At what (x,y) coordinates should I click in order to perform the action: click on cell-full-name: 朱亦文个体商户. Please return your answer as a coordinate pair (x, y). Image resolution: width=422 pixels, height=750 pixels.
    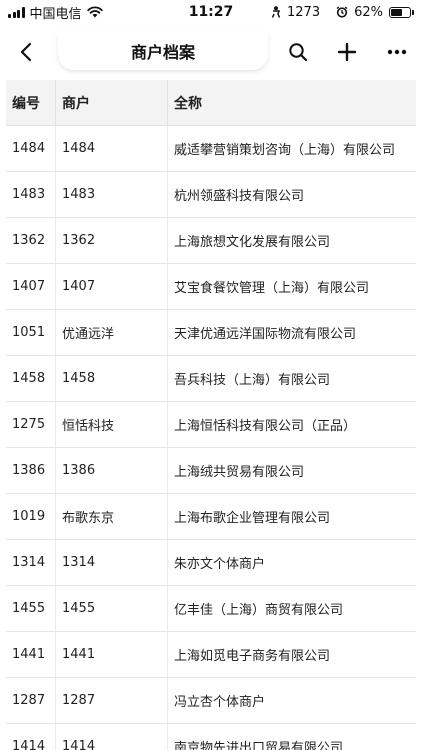
    Looking at the image, I should click on (291, 562).